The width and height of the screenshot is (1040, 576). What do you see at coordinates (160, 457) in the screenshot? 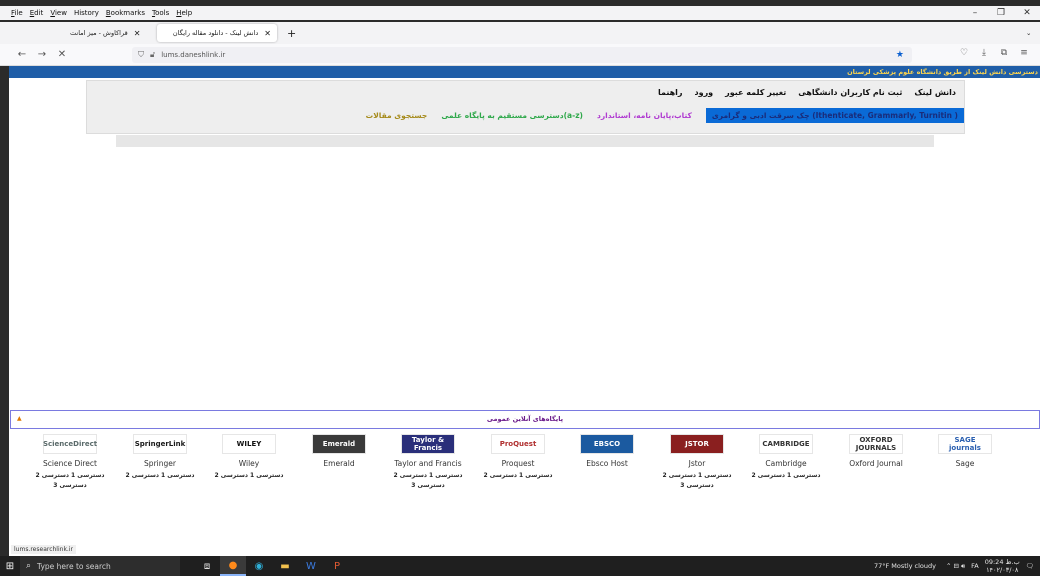
I see `database-tile: SpringerLink Springer دسترسی 1 دسترسی 2` at bounding box center [160, 457].